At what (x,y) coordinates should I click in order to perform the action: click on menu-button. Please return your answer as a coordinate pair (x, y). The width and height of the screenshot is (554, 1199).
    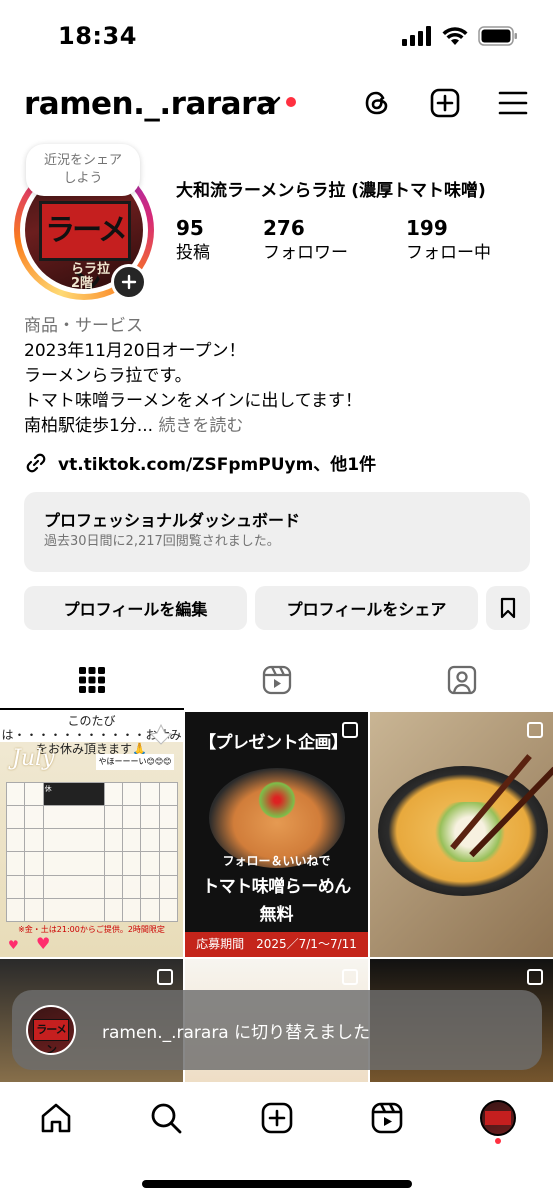
    Looking at the image, I should click on (513, 103).